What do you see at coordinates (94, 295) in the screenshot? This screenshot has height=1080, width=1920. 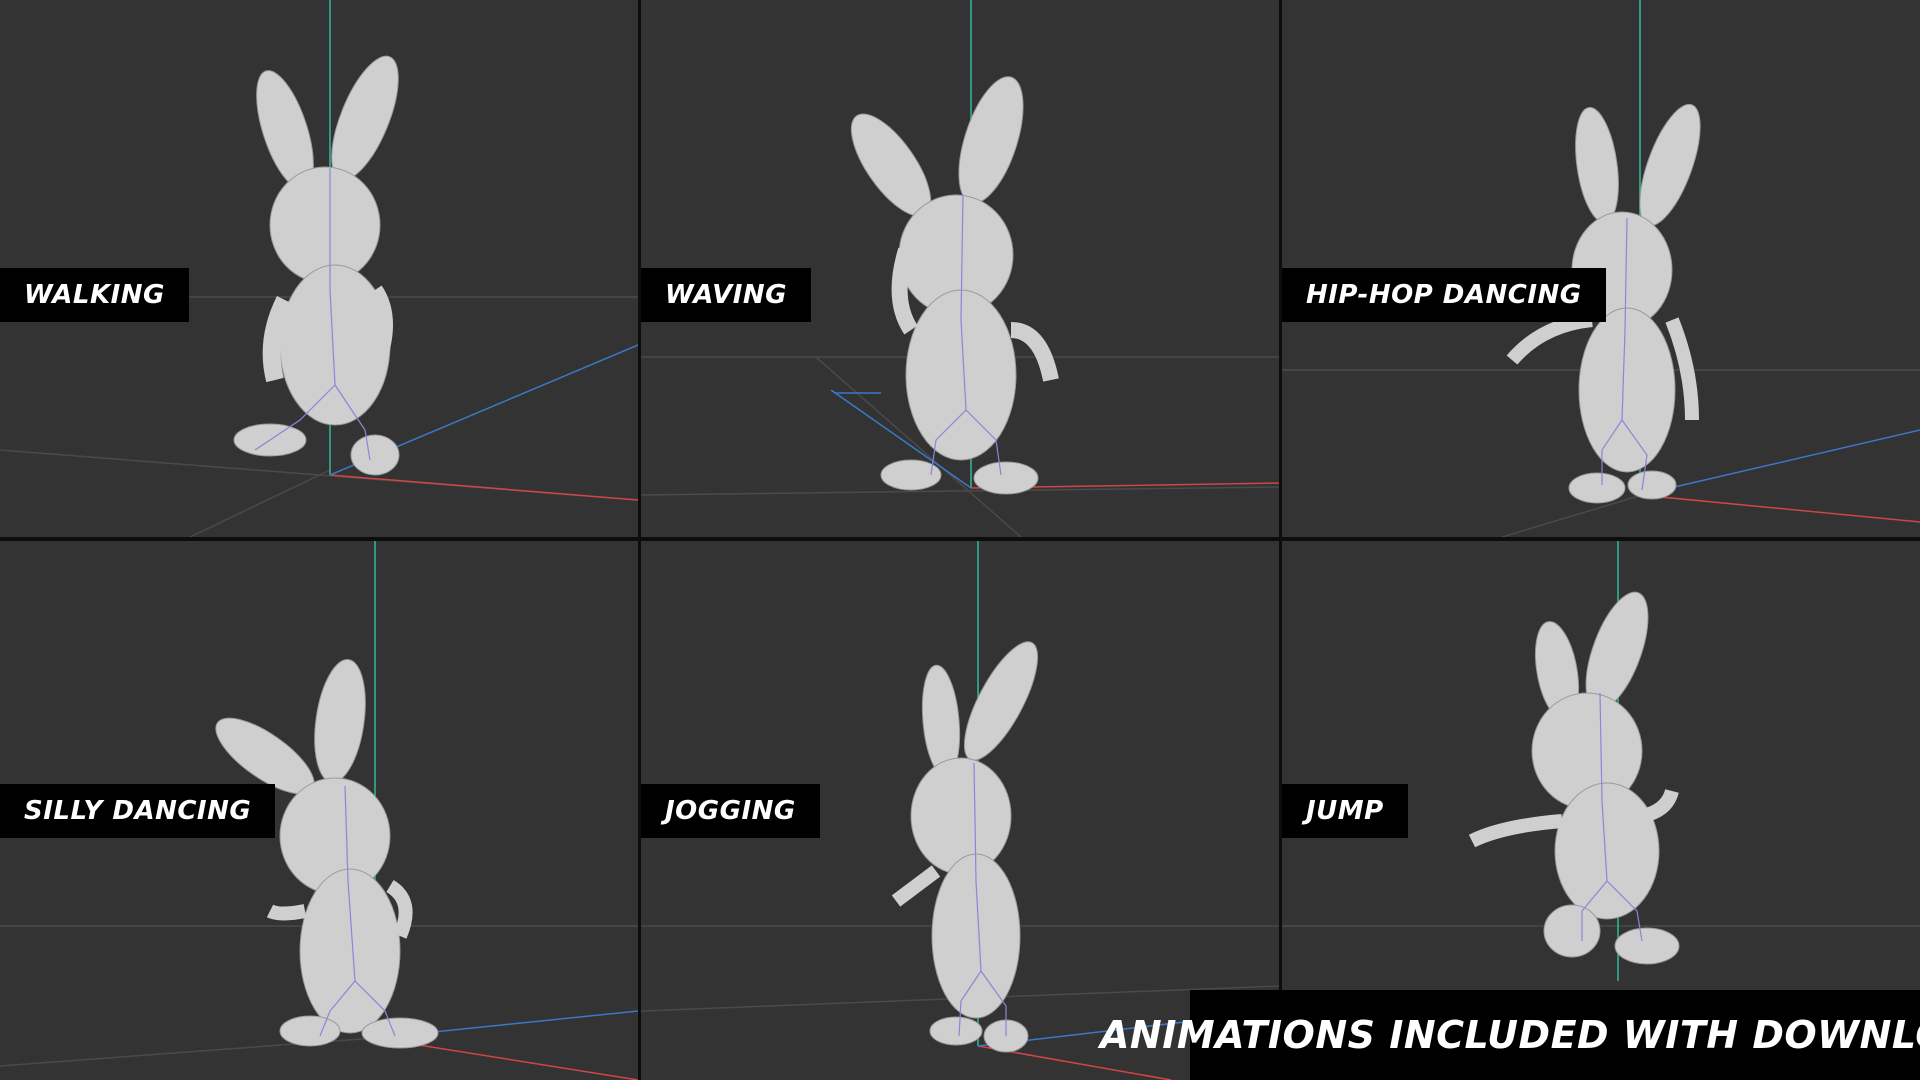 I see `animation-label: WALKING` at bounding box center [94, 295].